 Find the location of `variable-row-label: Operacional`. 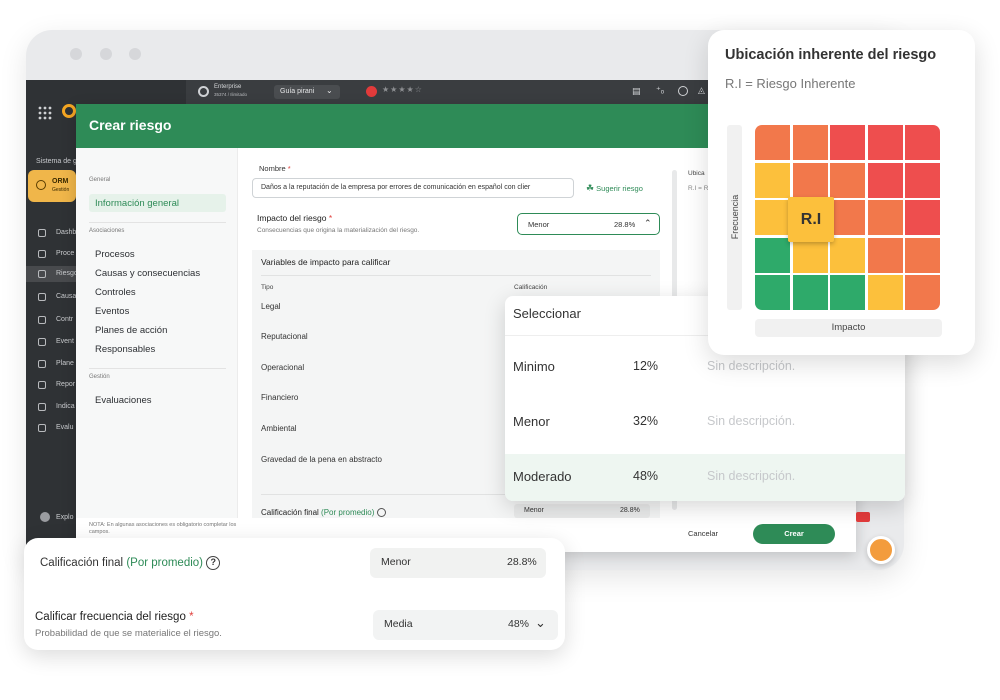

variable-row-label: Operacional is located at coordinates (283, 367).